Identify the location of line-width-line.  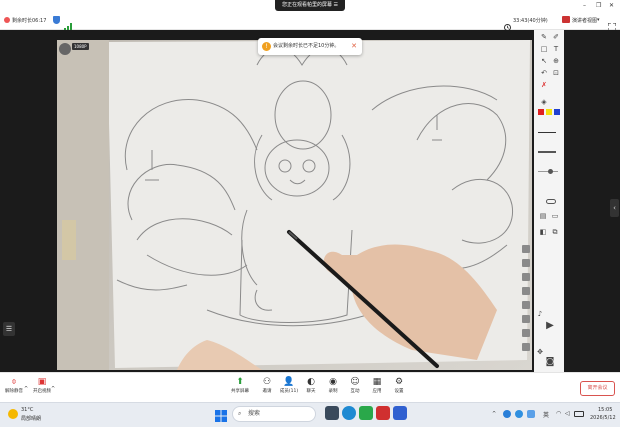
(547, 132).